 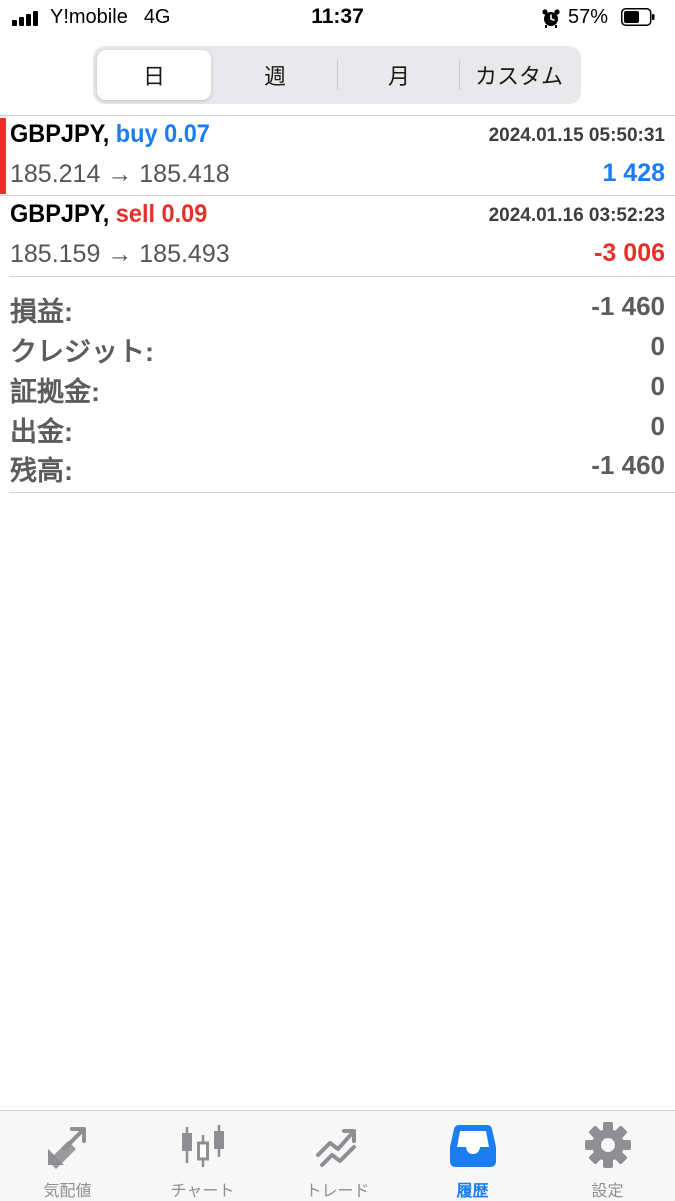 I want to click on trade-title: GBPJPY, buy 0.07, so click(x=110, y=134).